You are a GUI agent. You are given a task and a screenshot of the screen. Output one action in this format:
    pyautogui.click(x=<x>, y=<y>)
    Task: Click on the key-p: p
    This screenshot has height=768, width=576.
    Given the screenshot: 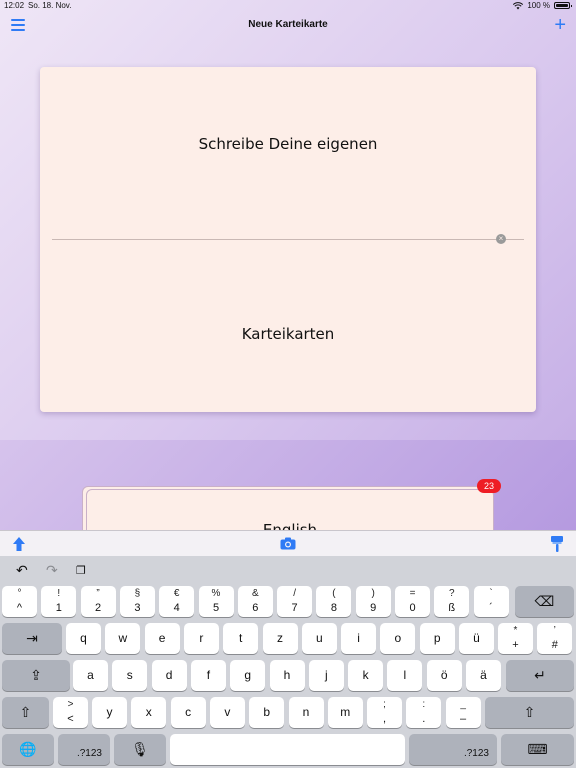 What is the action you would take?
    pyautogui.click(x=437, y=638)
    